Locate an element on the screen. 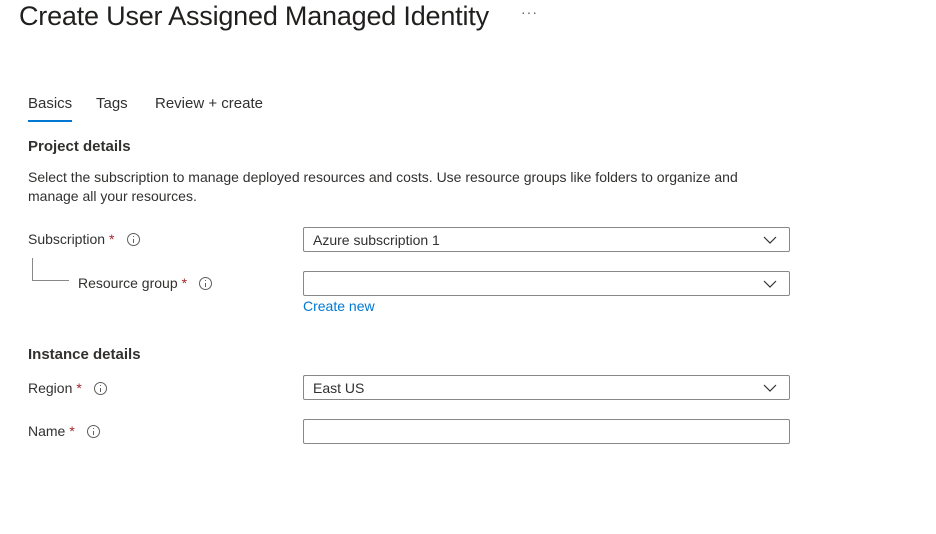  region-label: Region is located at coordinates (50, 388).